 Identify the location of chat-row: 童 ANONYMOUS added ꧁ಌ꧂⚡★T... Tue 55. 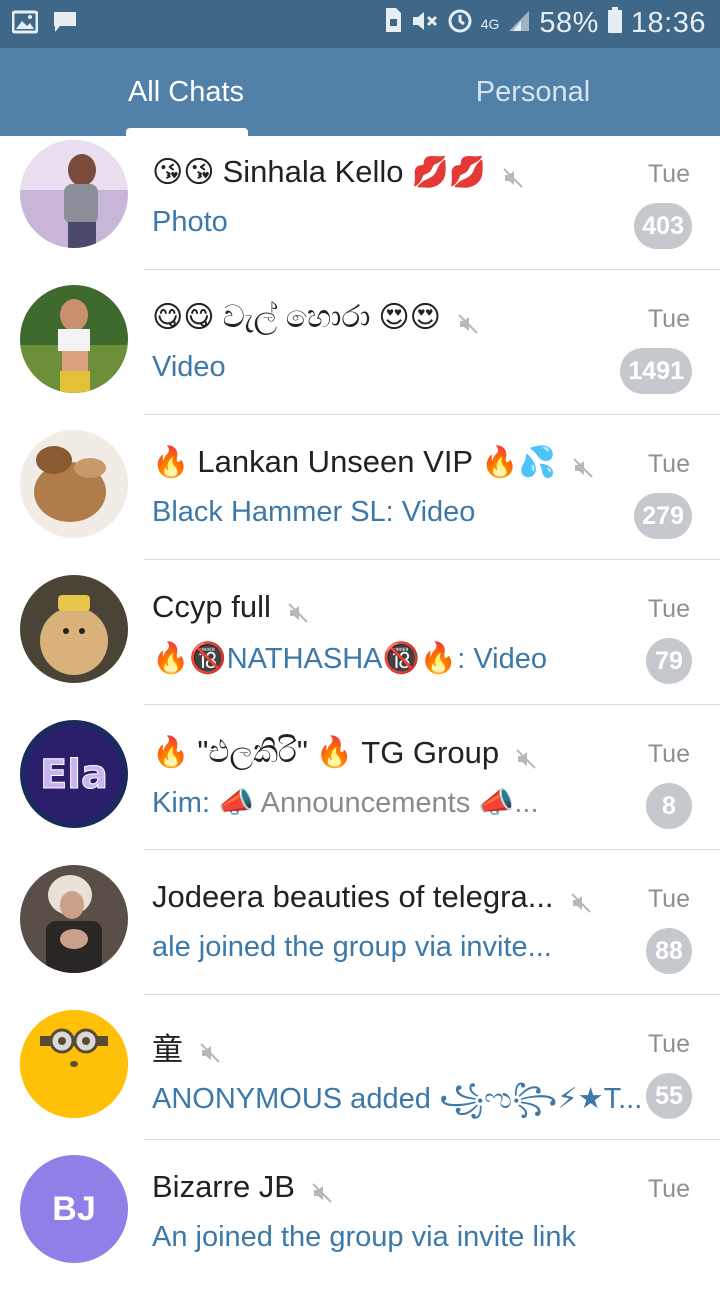
(360, 1078).